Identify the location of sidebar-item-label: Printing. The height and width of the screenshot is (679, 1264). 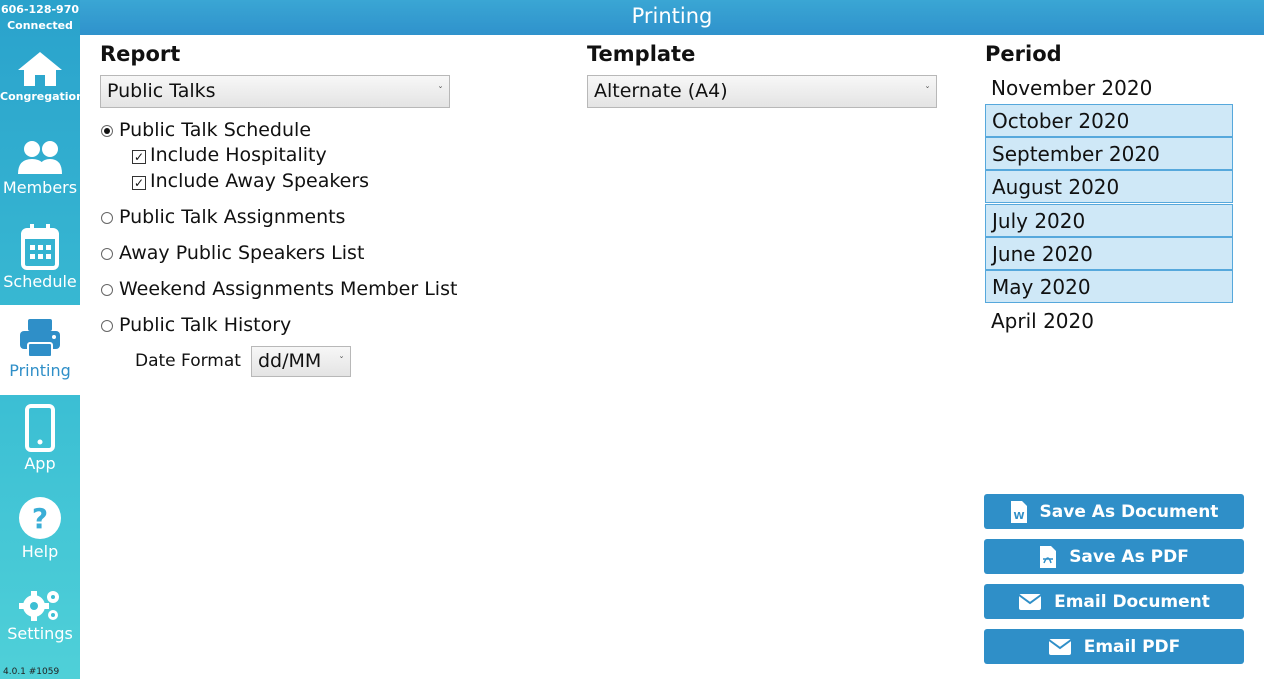
(40, 370).